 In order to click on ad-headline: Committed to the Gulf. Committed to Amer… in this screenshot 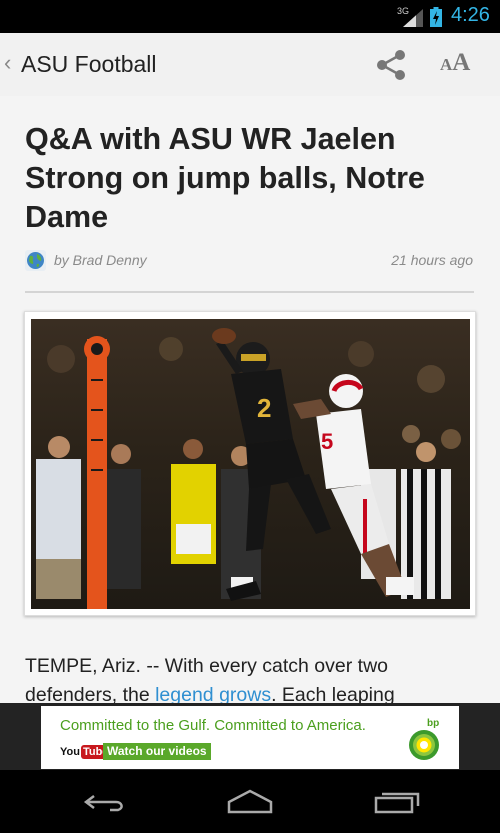, I will do `click(213, 725)`.